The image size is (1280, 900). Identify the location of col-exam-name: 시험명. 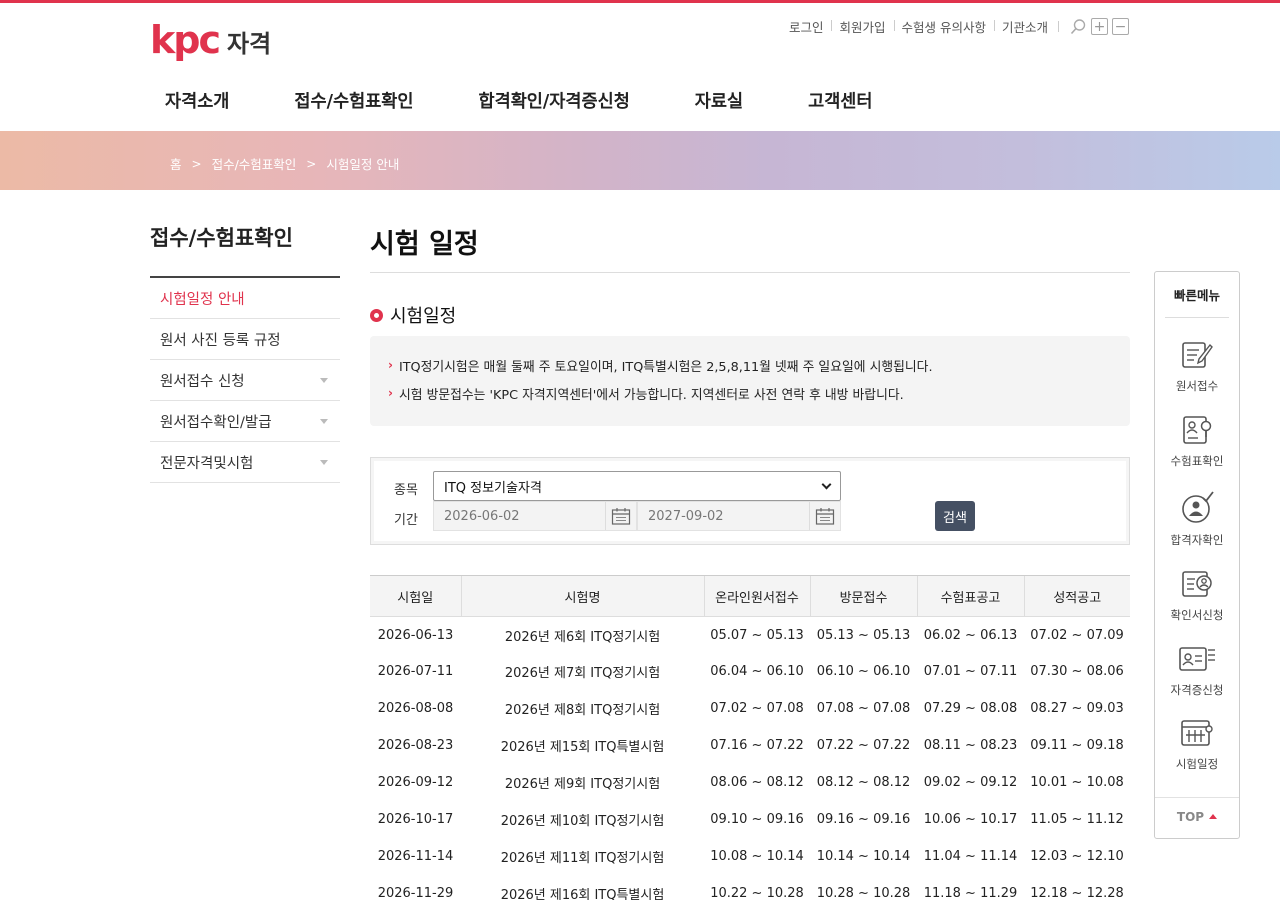
(582, 596).